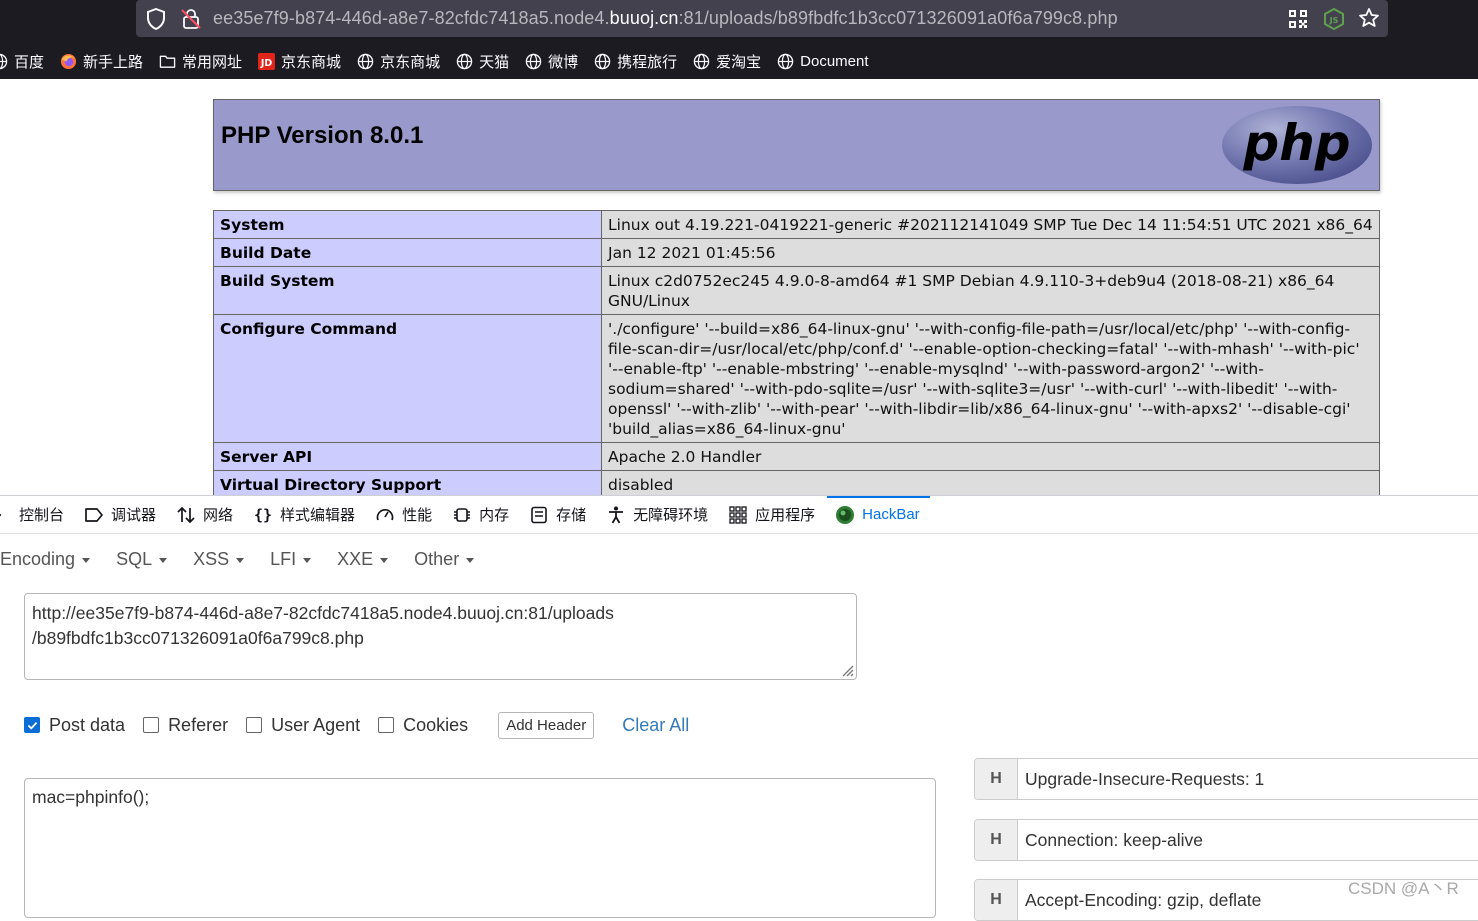 Image resolution: width=1478 pixels, height=921 pixels. What do you see at coordinates (407, 224) in the screenshot?
I see `phpinfo-key: System` at bounding box center [407, 224].